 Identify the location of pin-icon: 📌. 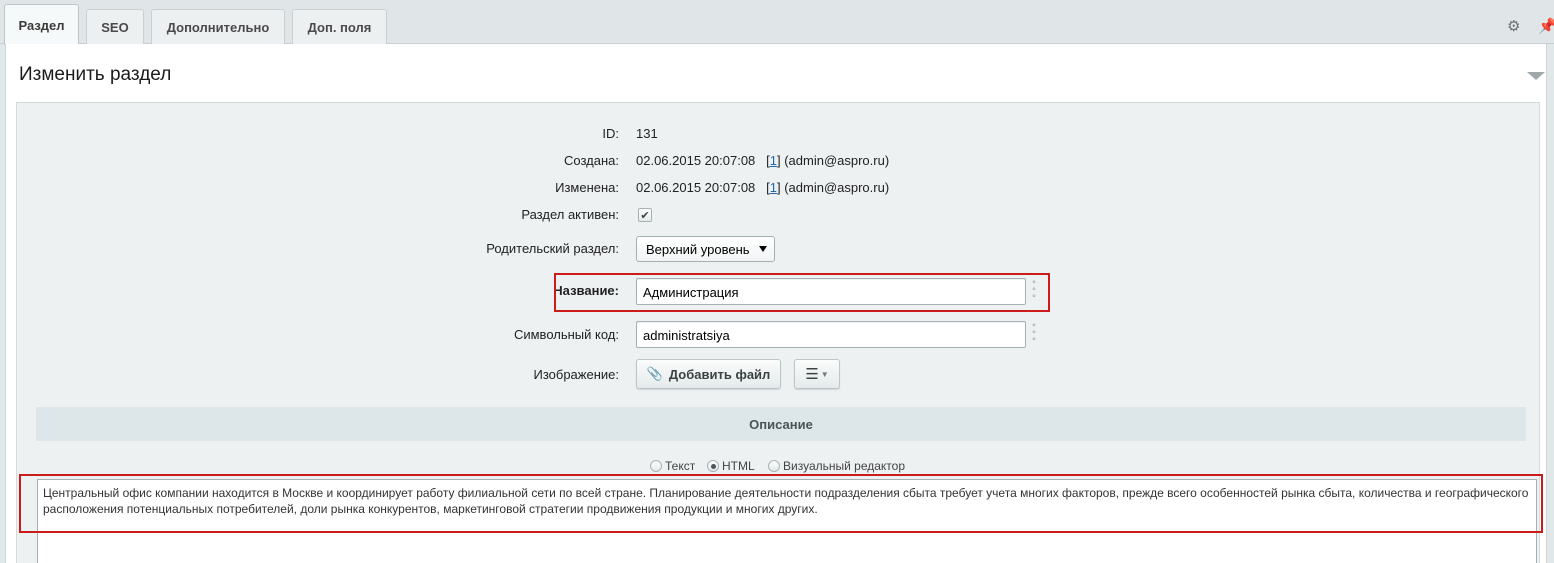
(1546, 26).